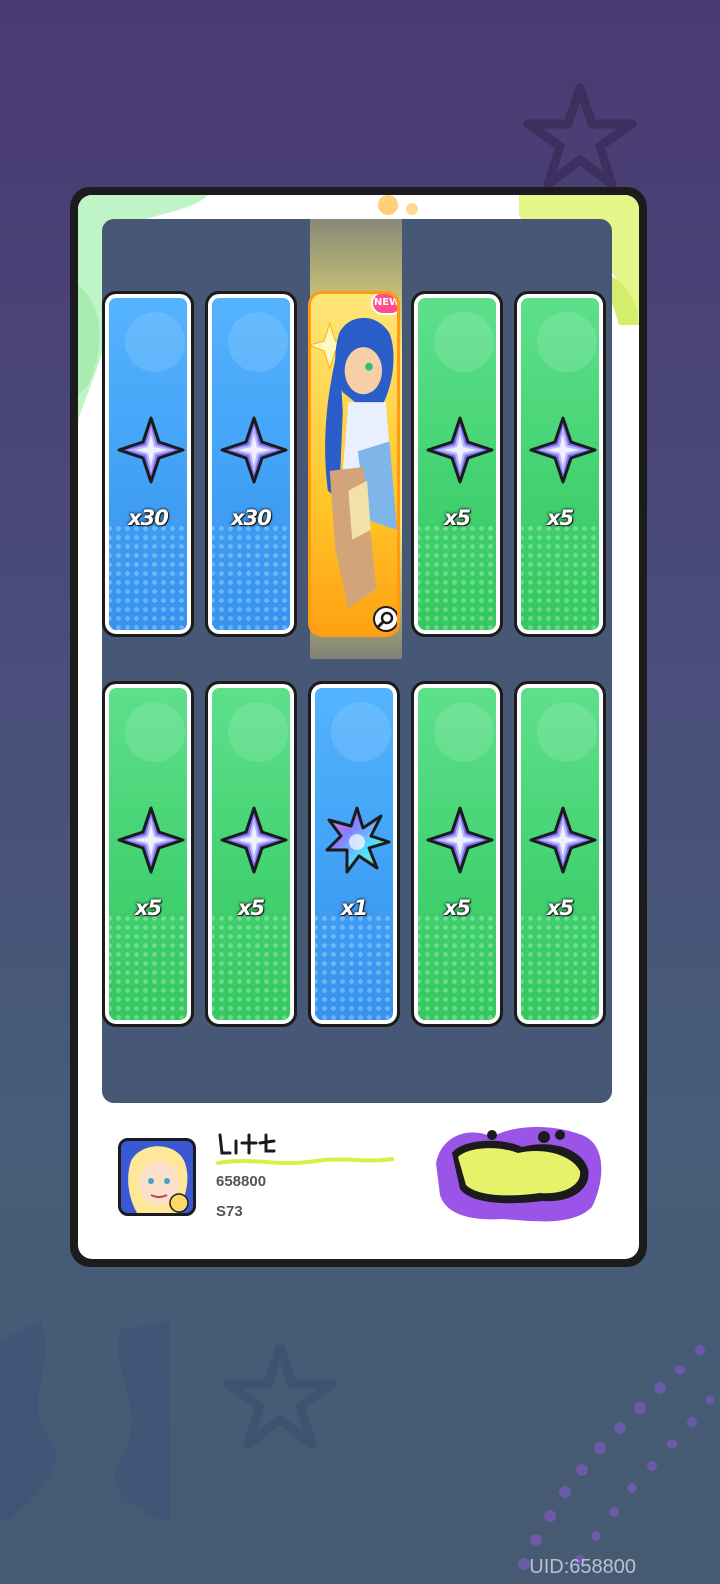  Describe the element at coordinates (616, 1457) in the screenshot. I see `background-dots-decoration` at that location.